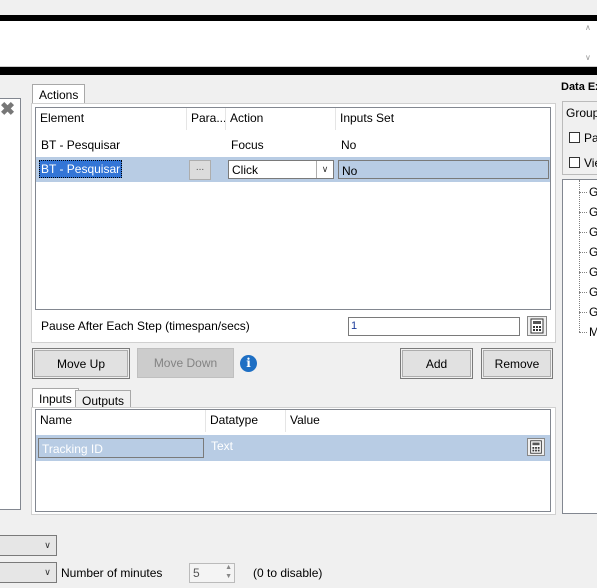  Describe the element at coordinates (443, 119) in the screenshot. I see `column-header-inputs-set: Inputs Set` at that location.